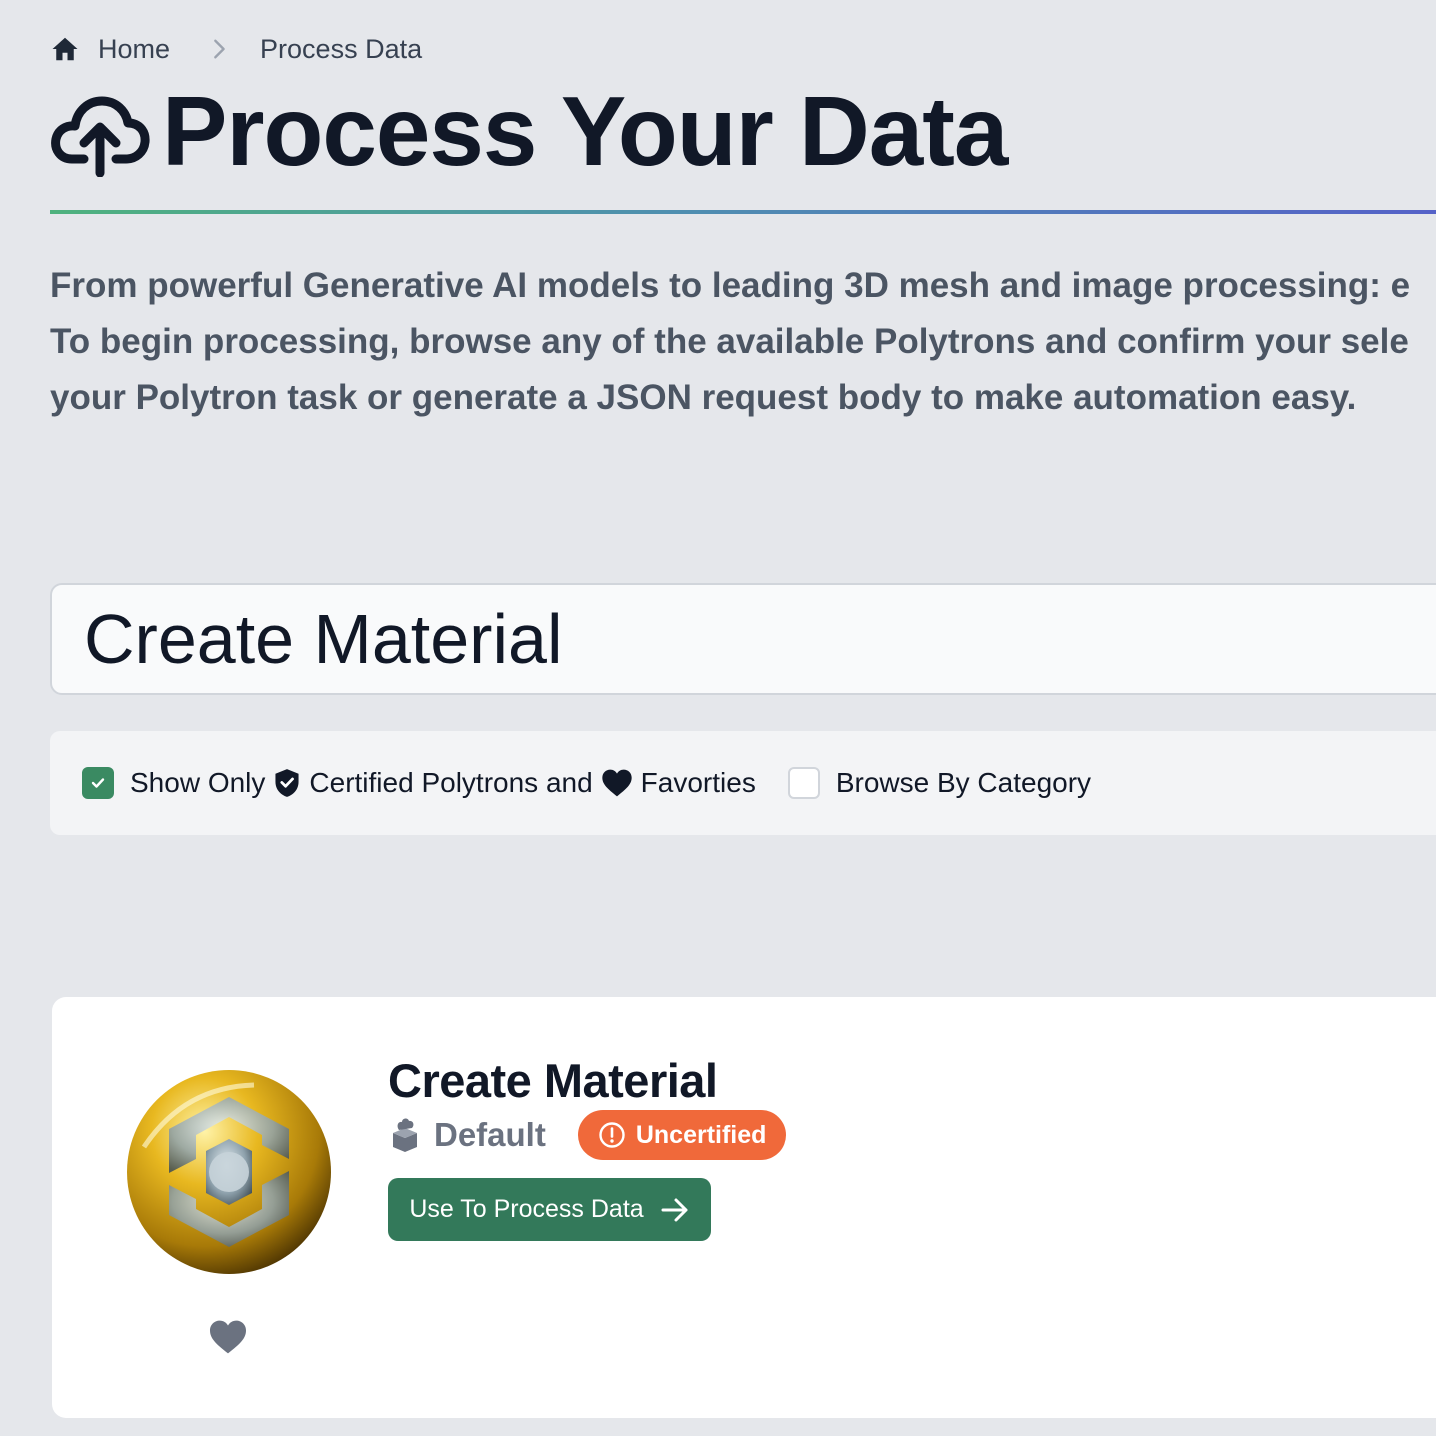 The image size is (1436, 1436). I want to click on chevron-right-icon, so click(219, 49).